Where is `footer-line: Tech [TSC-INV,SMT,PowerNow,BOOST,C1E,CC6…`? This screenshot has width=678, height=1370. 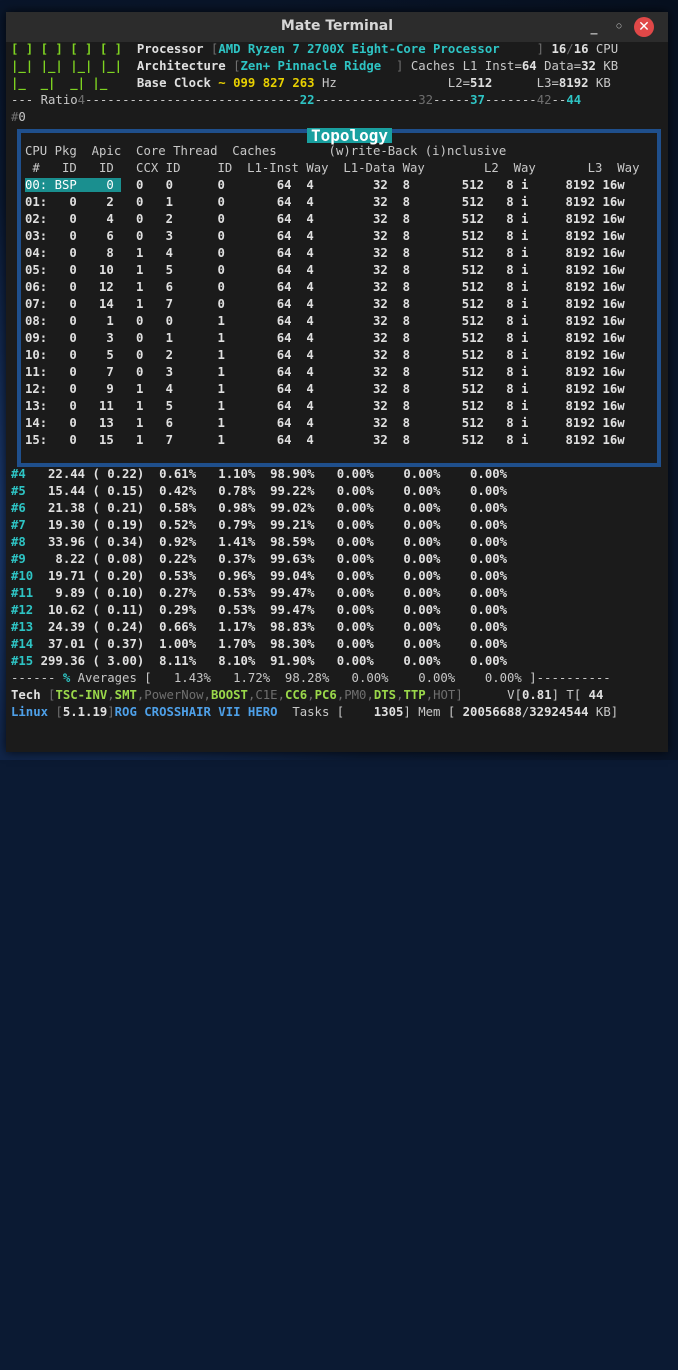 footer-line: Tech [TSC-INV,SMT,PowerNow,BOOST,C1E,CC6… is located at coordinates (307, 695).